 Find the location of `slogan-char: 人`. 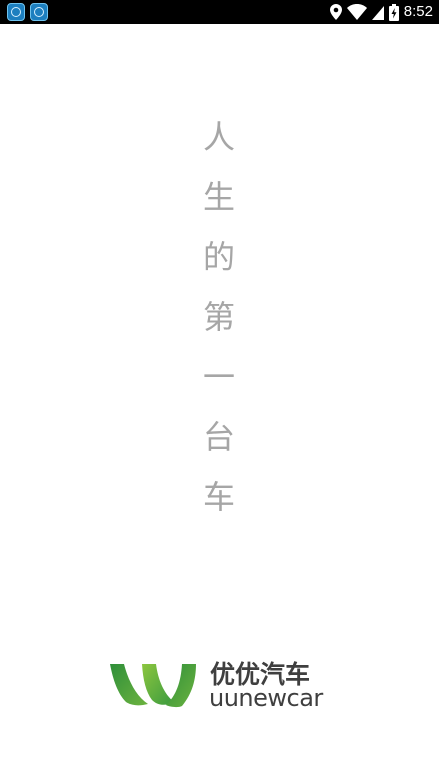

slogan-char: 人 is located at coordinates (218, 137).